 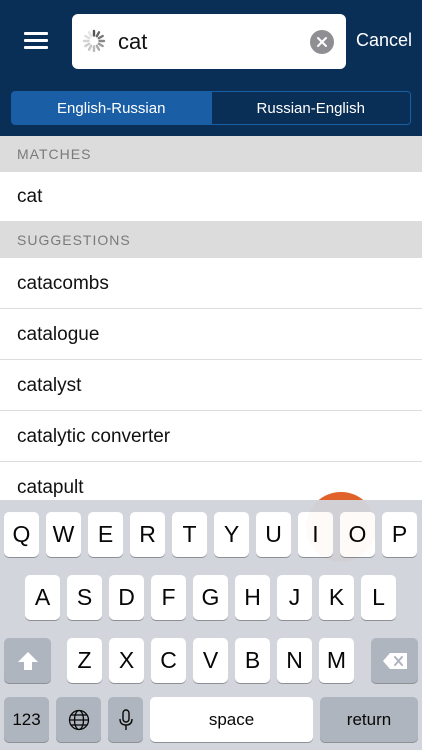 What do you see at coordinates (21, 534) in the screenshot?
I see `key-q: Q` at bounding box center [21, 534].